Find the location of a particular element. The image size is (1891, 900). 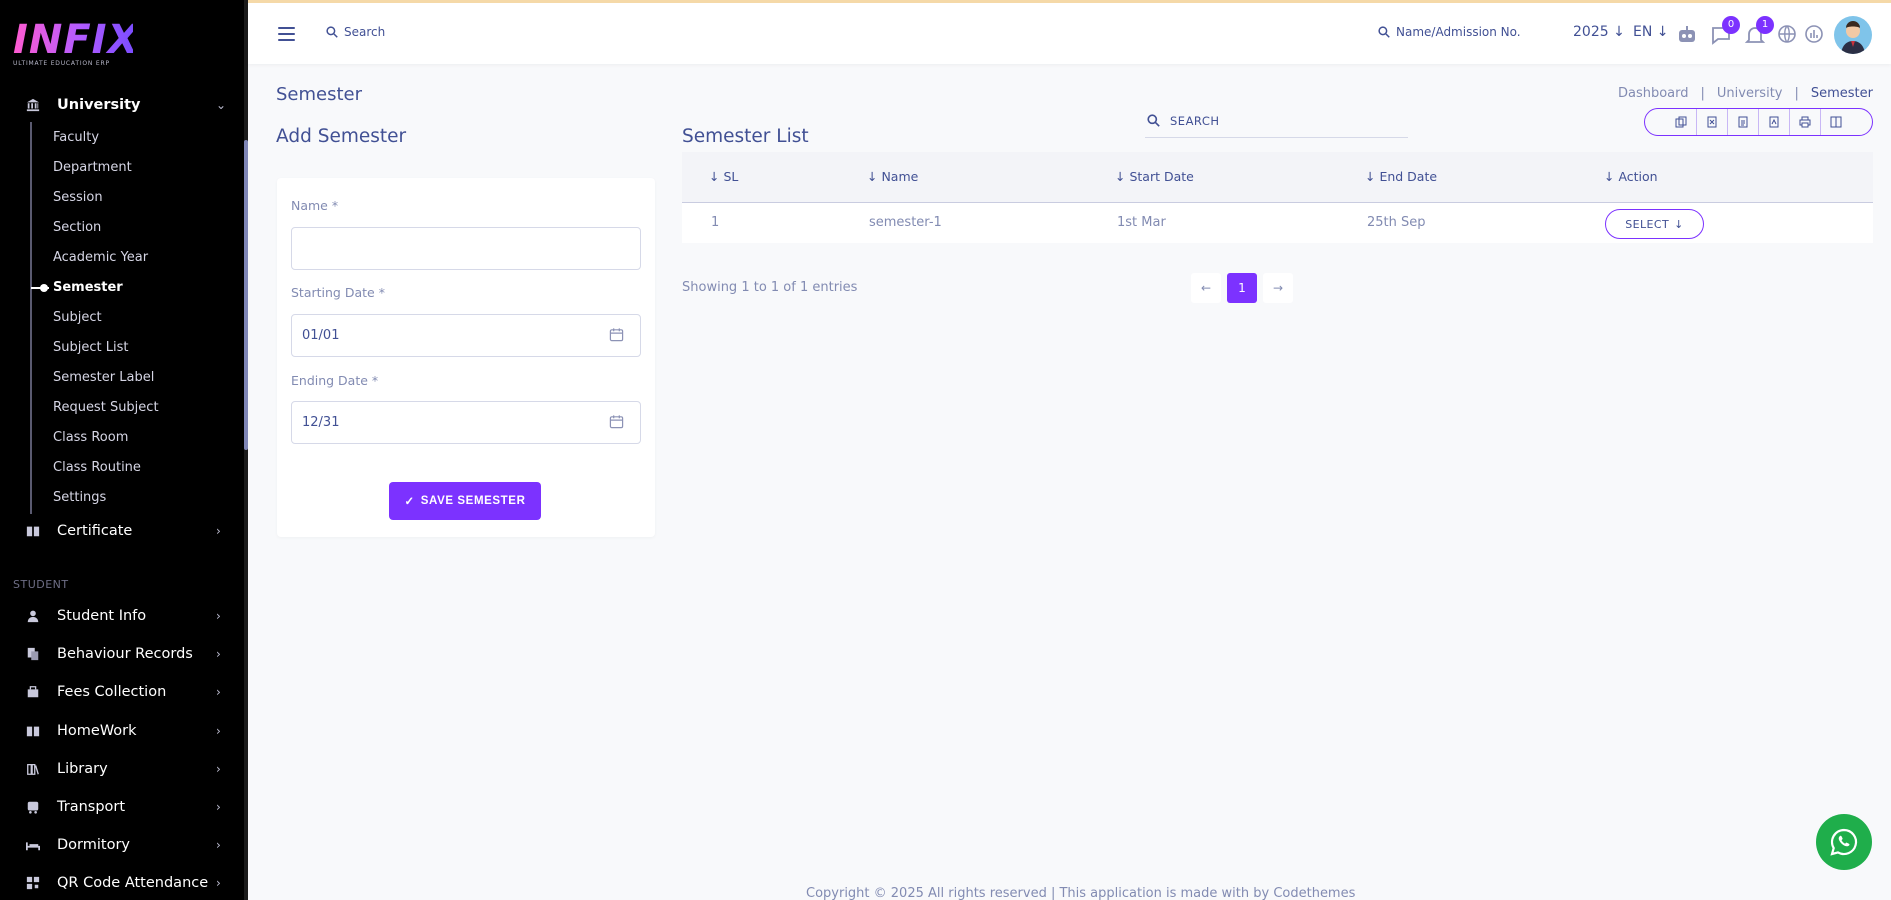

globe-icon is located at coordinates (1788, 35).